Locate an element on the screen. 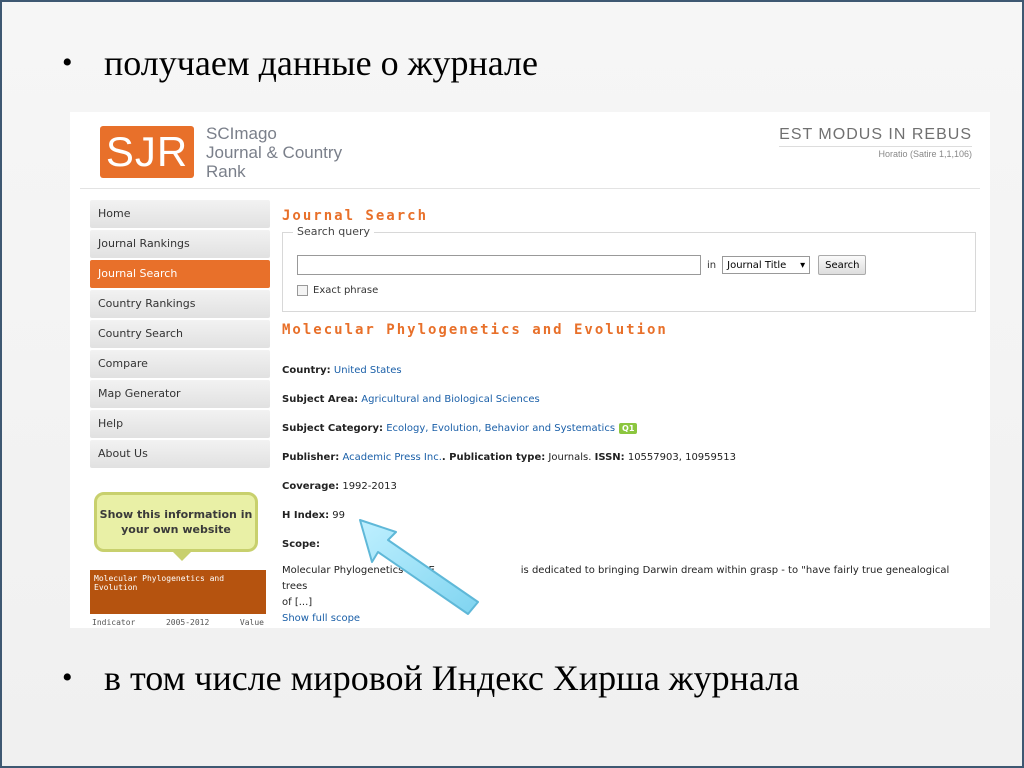 The image size is (1024, 768). bullet-1: • получаем данные о журнале is located at coordinates (300, 63).